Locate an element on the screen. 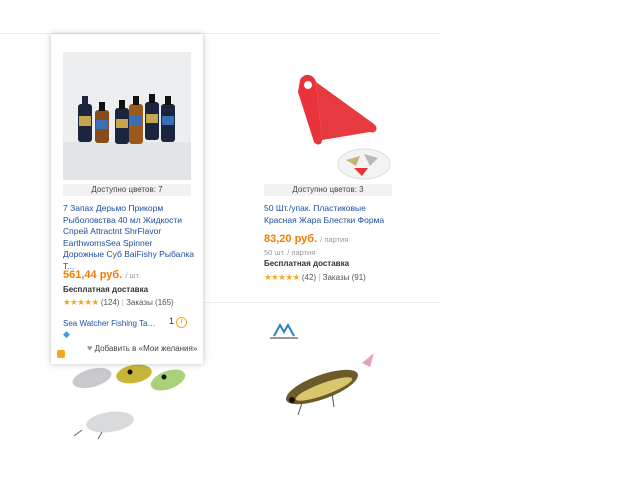 The height and width of the screenshot is (484, 640). add-to-wishlist-button: ♥ Добавить в «Мои желания» is located at coordinates (142, 348).